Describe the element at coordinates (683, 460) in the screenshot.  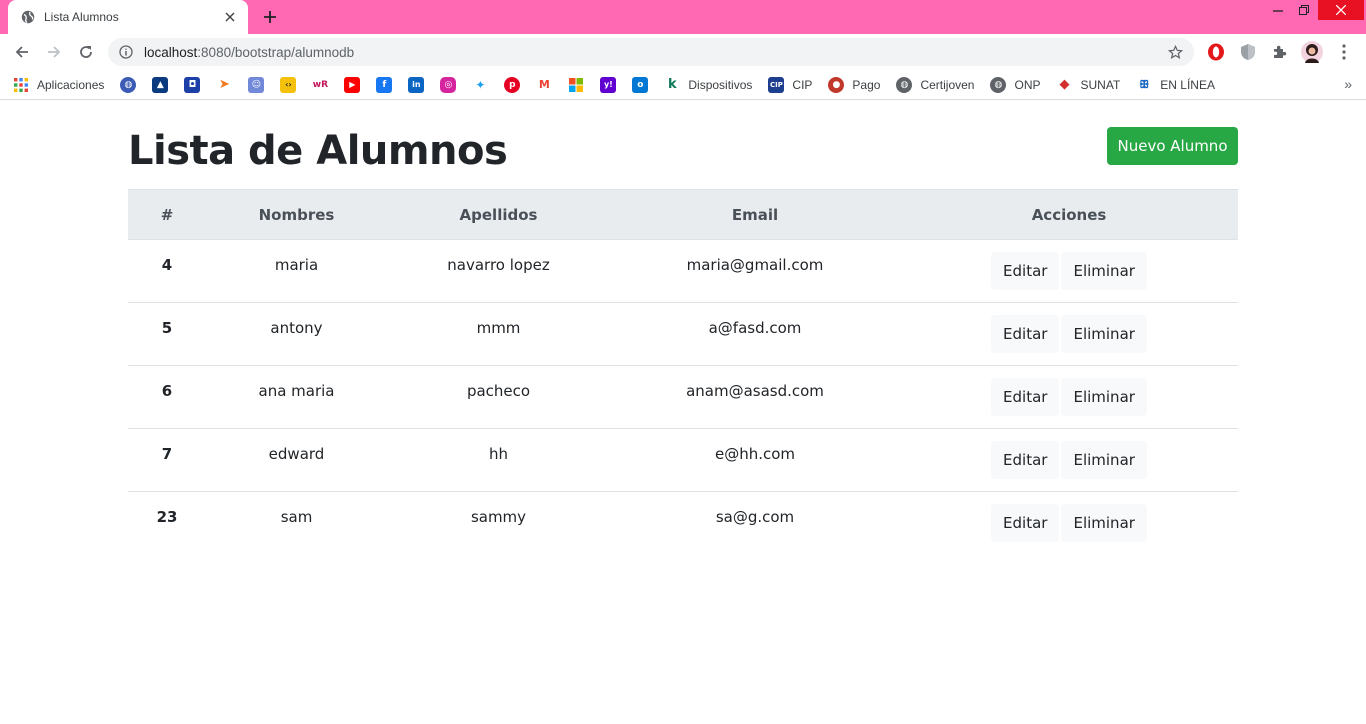
I see `table-row: 7 edward hh e@hh.com Editar Eliminar` at that location.